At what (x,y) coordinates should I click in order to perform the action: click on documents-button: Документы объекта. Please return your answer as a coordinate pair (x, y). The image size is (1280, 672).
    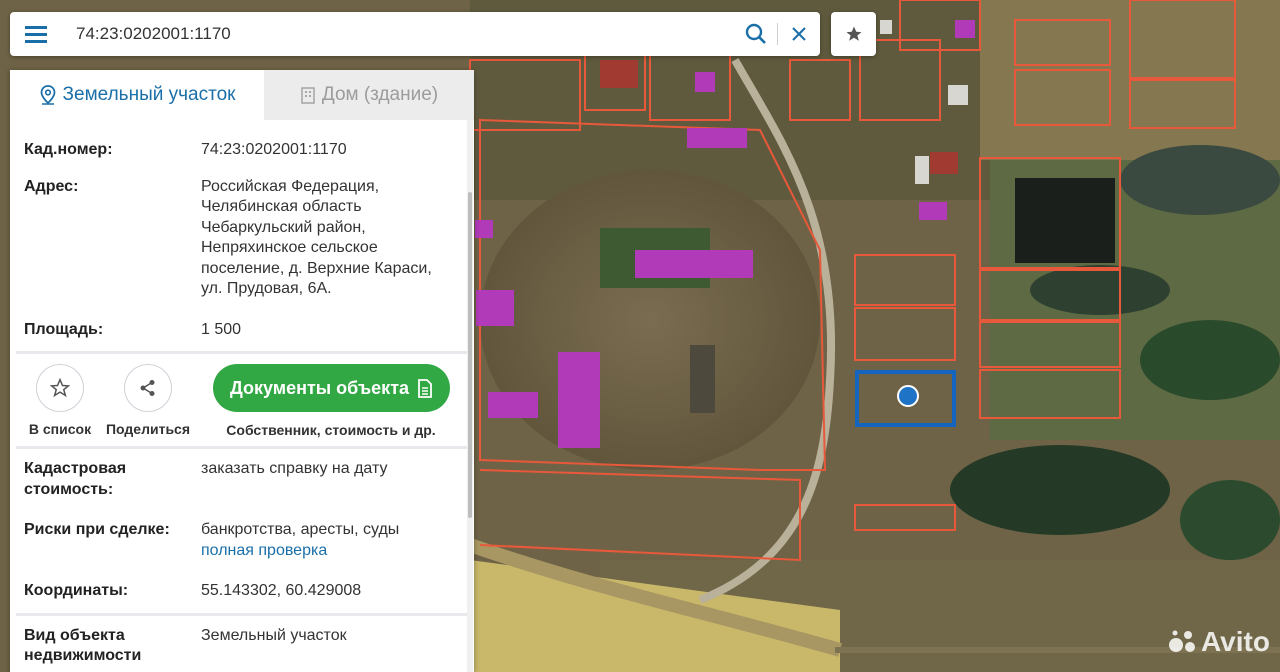
    Looking at the image, I should click on (331, 388).